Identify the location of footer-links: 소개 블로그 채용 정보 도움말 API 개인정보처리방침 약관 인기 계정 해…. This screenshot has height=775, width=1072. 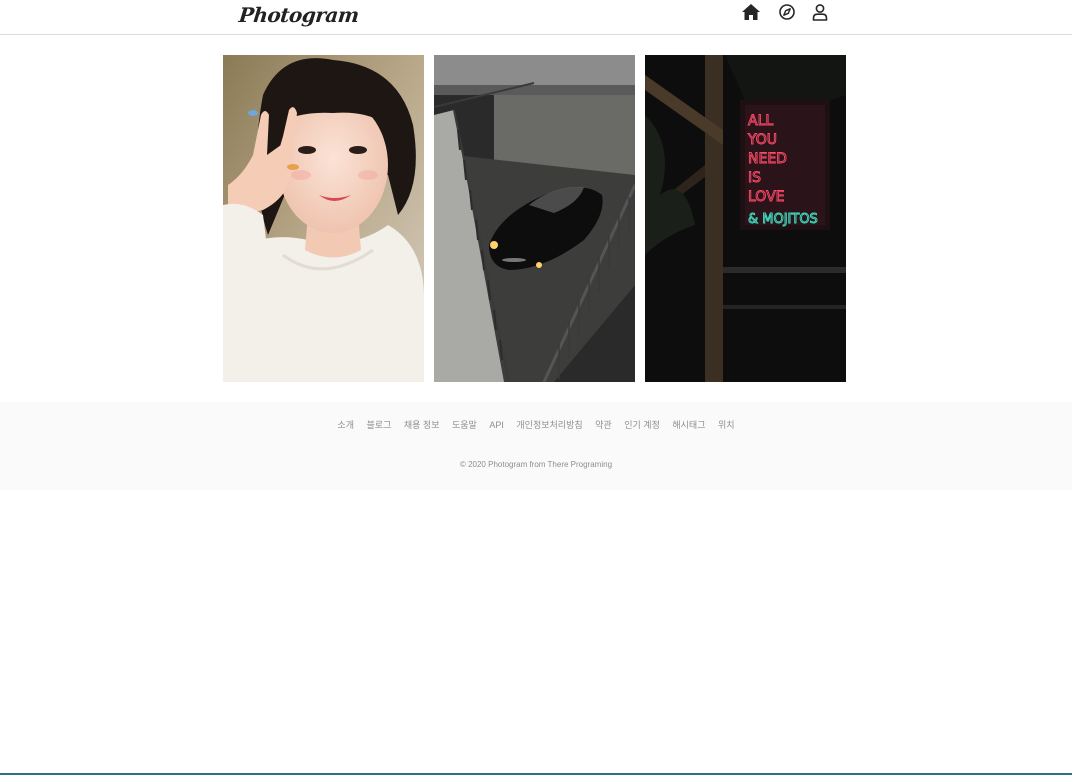
(536, 424).